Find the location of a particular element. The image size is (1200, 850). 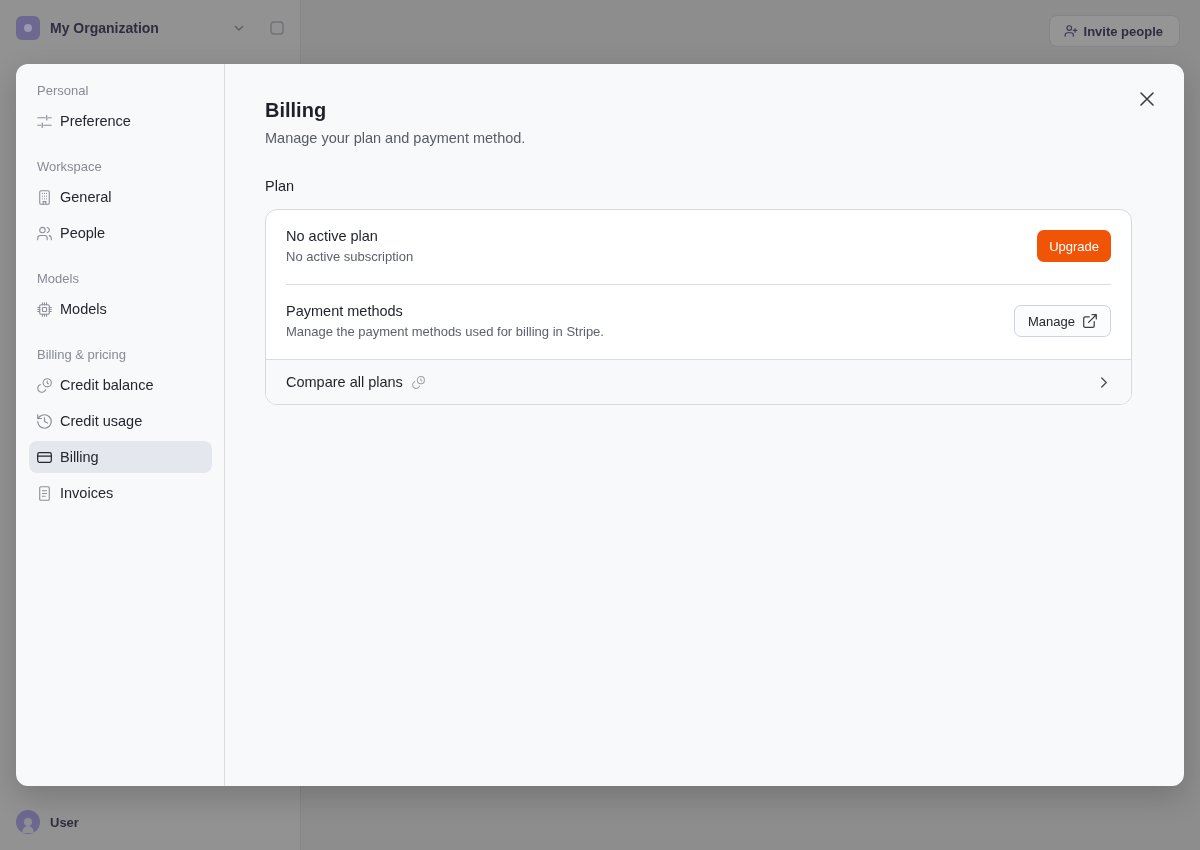

row-description: No active subscription is located at coordinates (350, 257).